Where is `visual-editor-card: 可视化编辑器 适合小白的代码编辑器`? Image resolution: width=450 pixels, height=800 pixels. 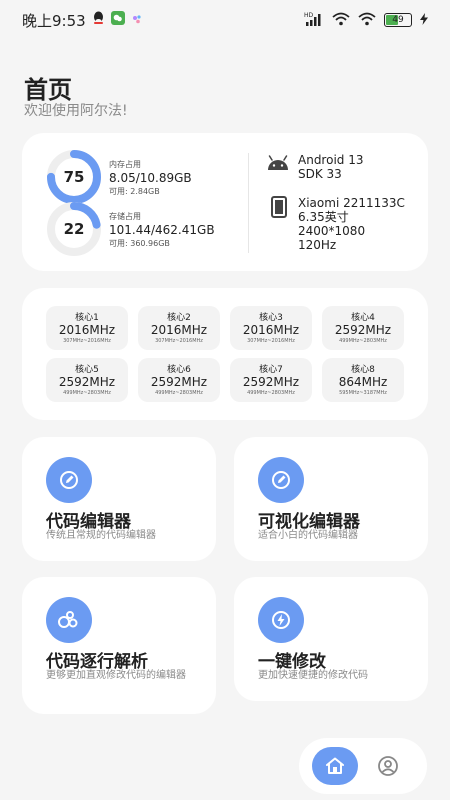 visual-editor-card: 可视化编辑器 适合小白的代码编辑器 is located at coordinates (331, 499).